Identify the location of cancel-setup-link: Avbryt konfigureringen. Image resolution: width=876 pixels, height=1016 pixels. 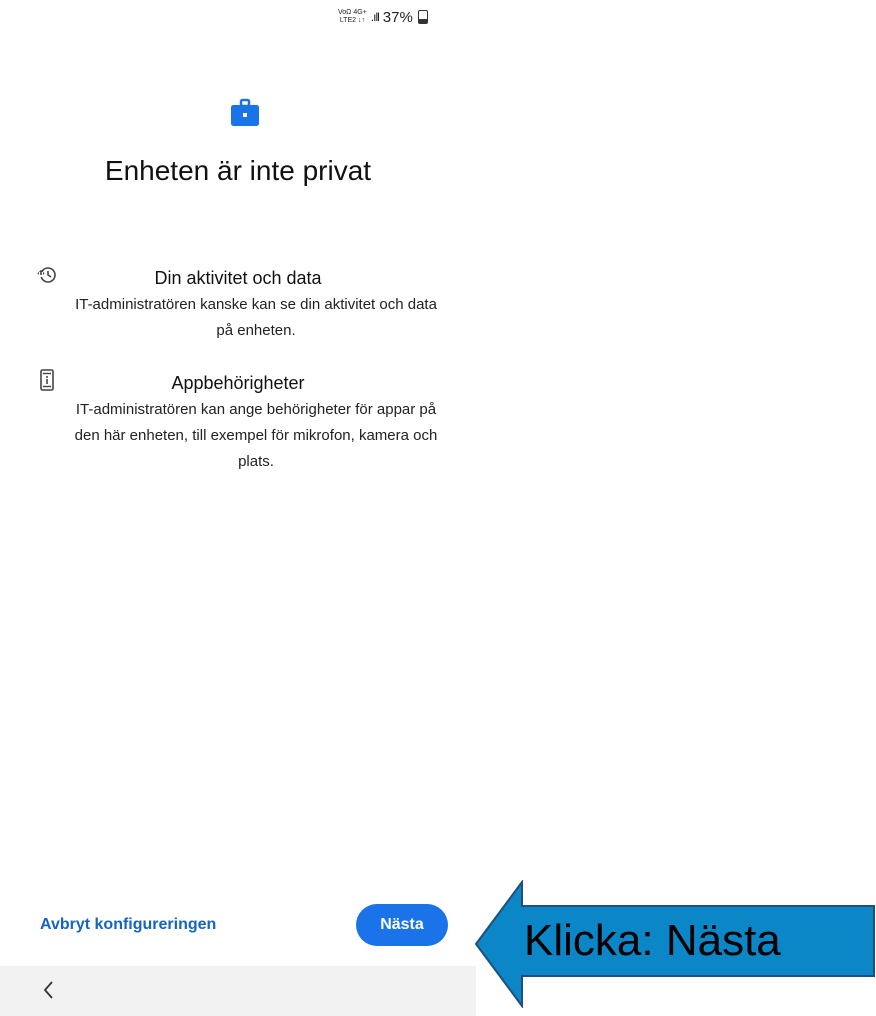
(128, 925).